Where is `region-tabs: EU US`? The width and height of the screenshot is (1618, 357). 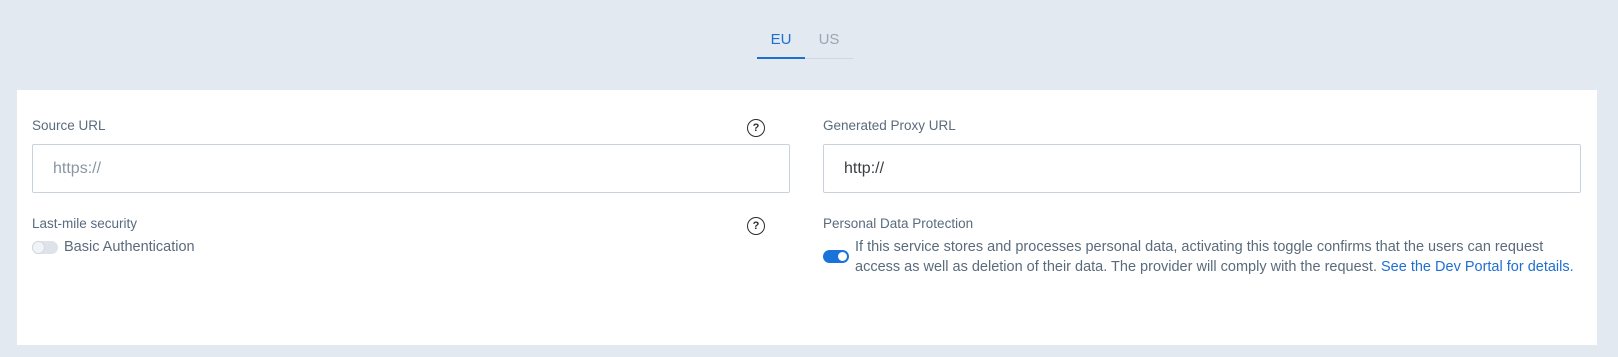 region-tabs: EU US is located at coordinates (805, 42).